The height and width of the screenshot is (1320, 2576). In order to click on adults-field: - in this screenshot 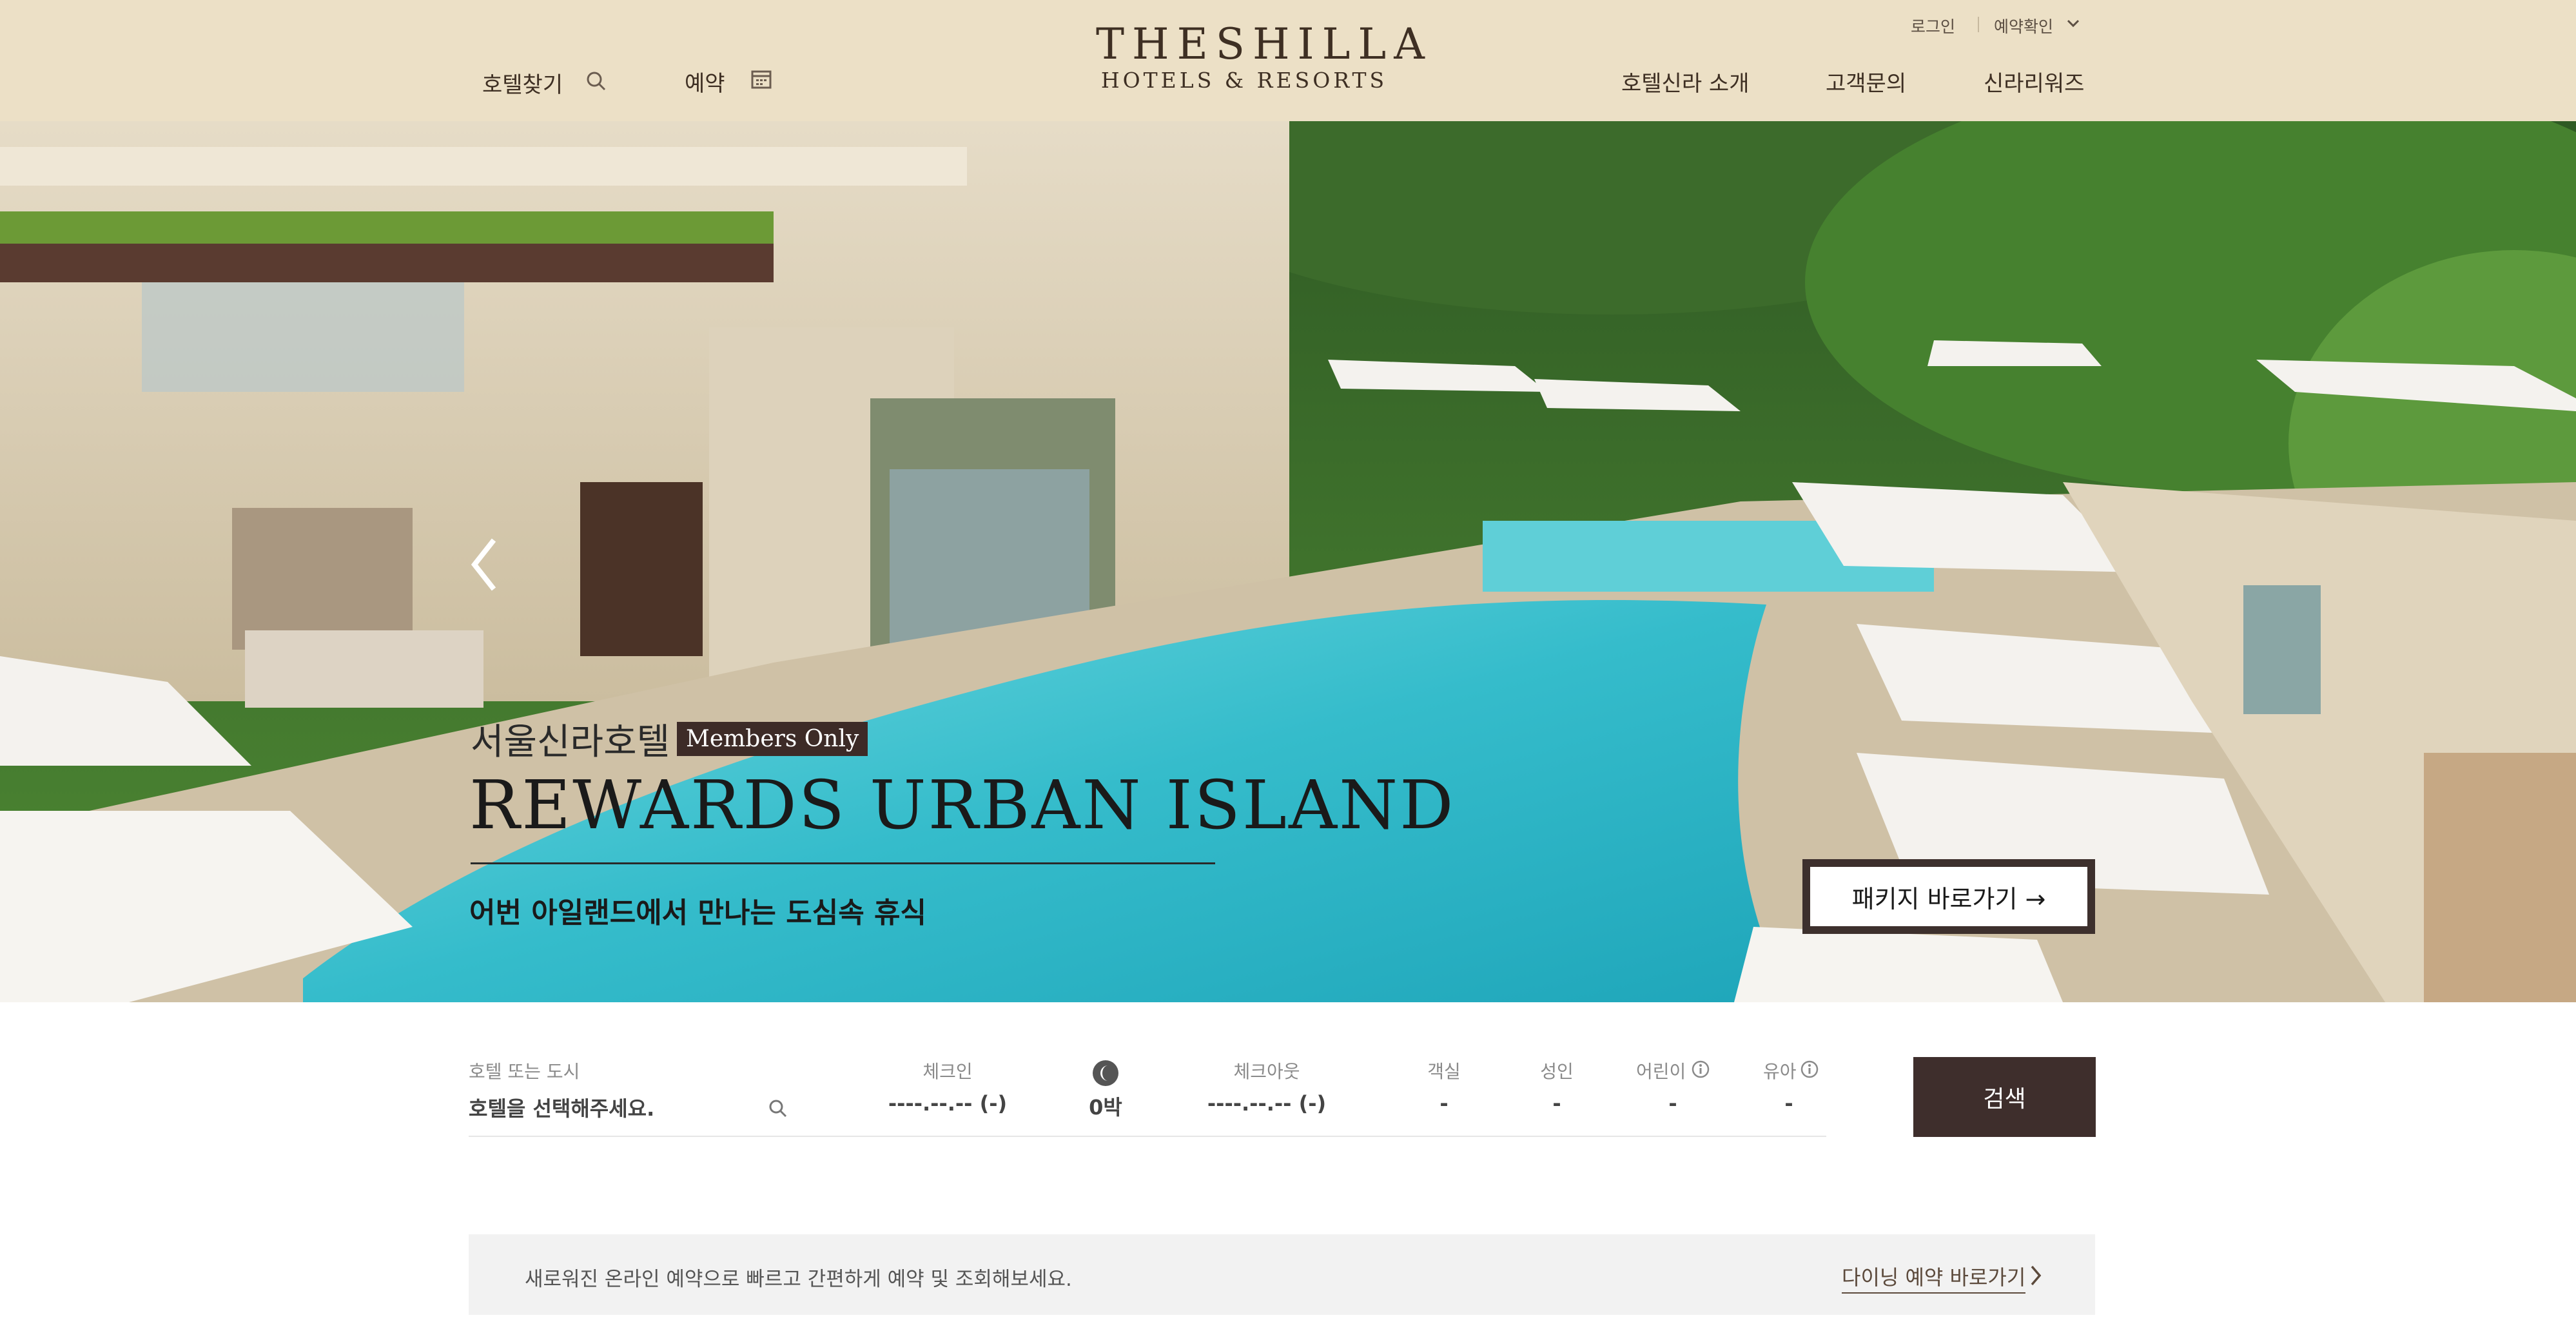, I will do `click(1557, 1103)`.